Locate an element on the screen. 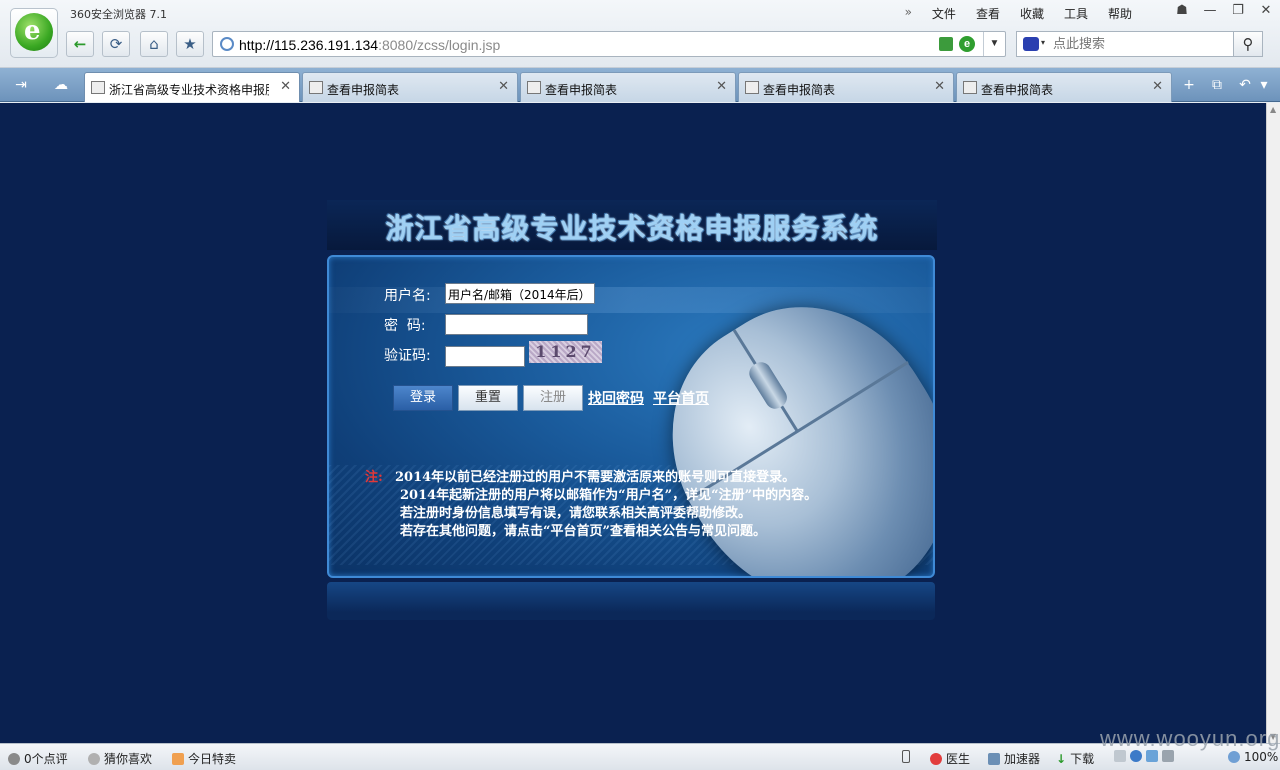 Image resolution: width=1280 pixels, height=770 pixels. sidebar-toggle-icon: ⇥ is located at coordinates (21, 85).